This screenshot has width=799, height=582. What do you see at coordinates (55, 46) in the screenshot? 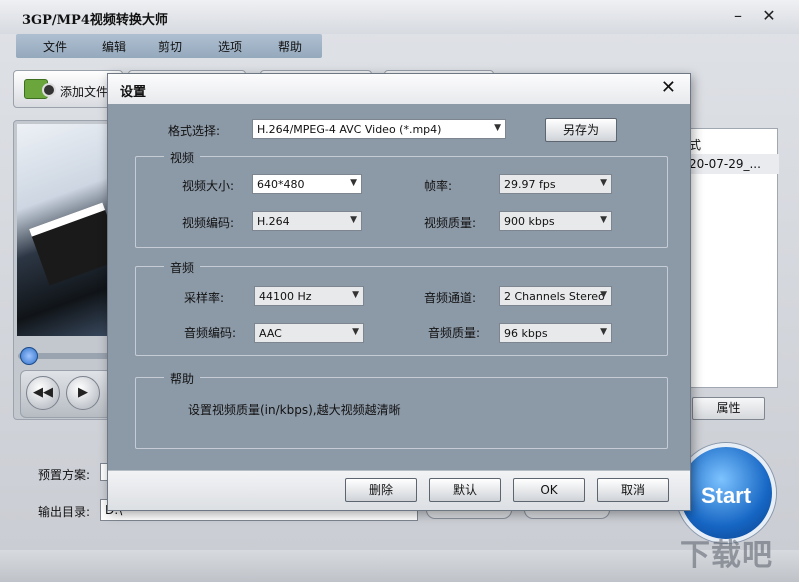
I see `menu-file: 文件` at bounding box center [55, 46].